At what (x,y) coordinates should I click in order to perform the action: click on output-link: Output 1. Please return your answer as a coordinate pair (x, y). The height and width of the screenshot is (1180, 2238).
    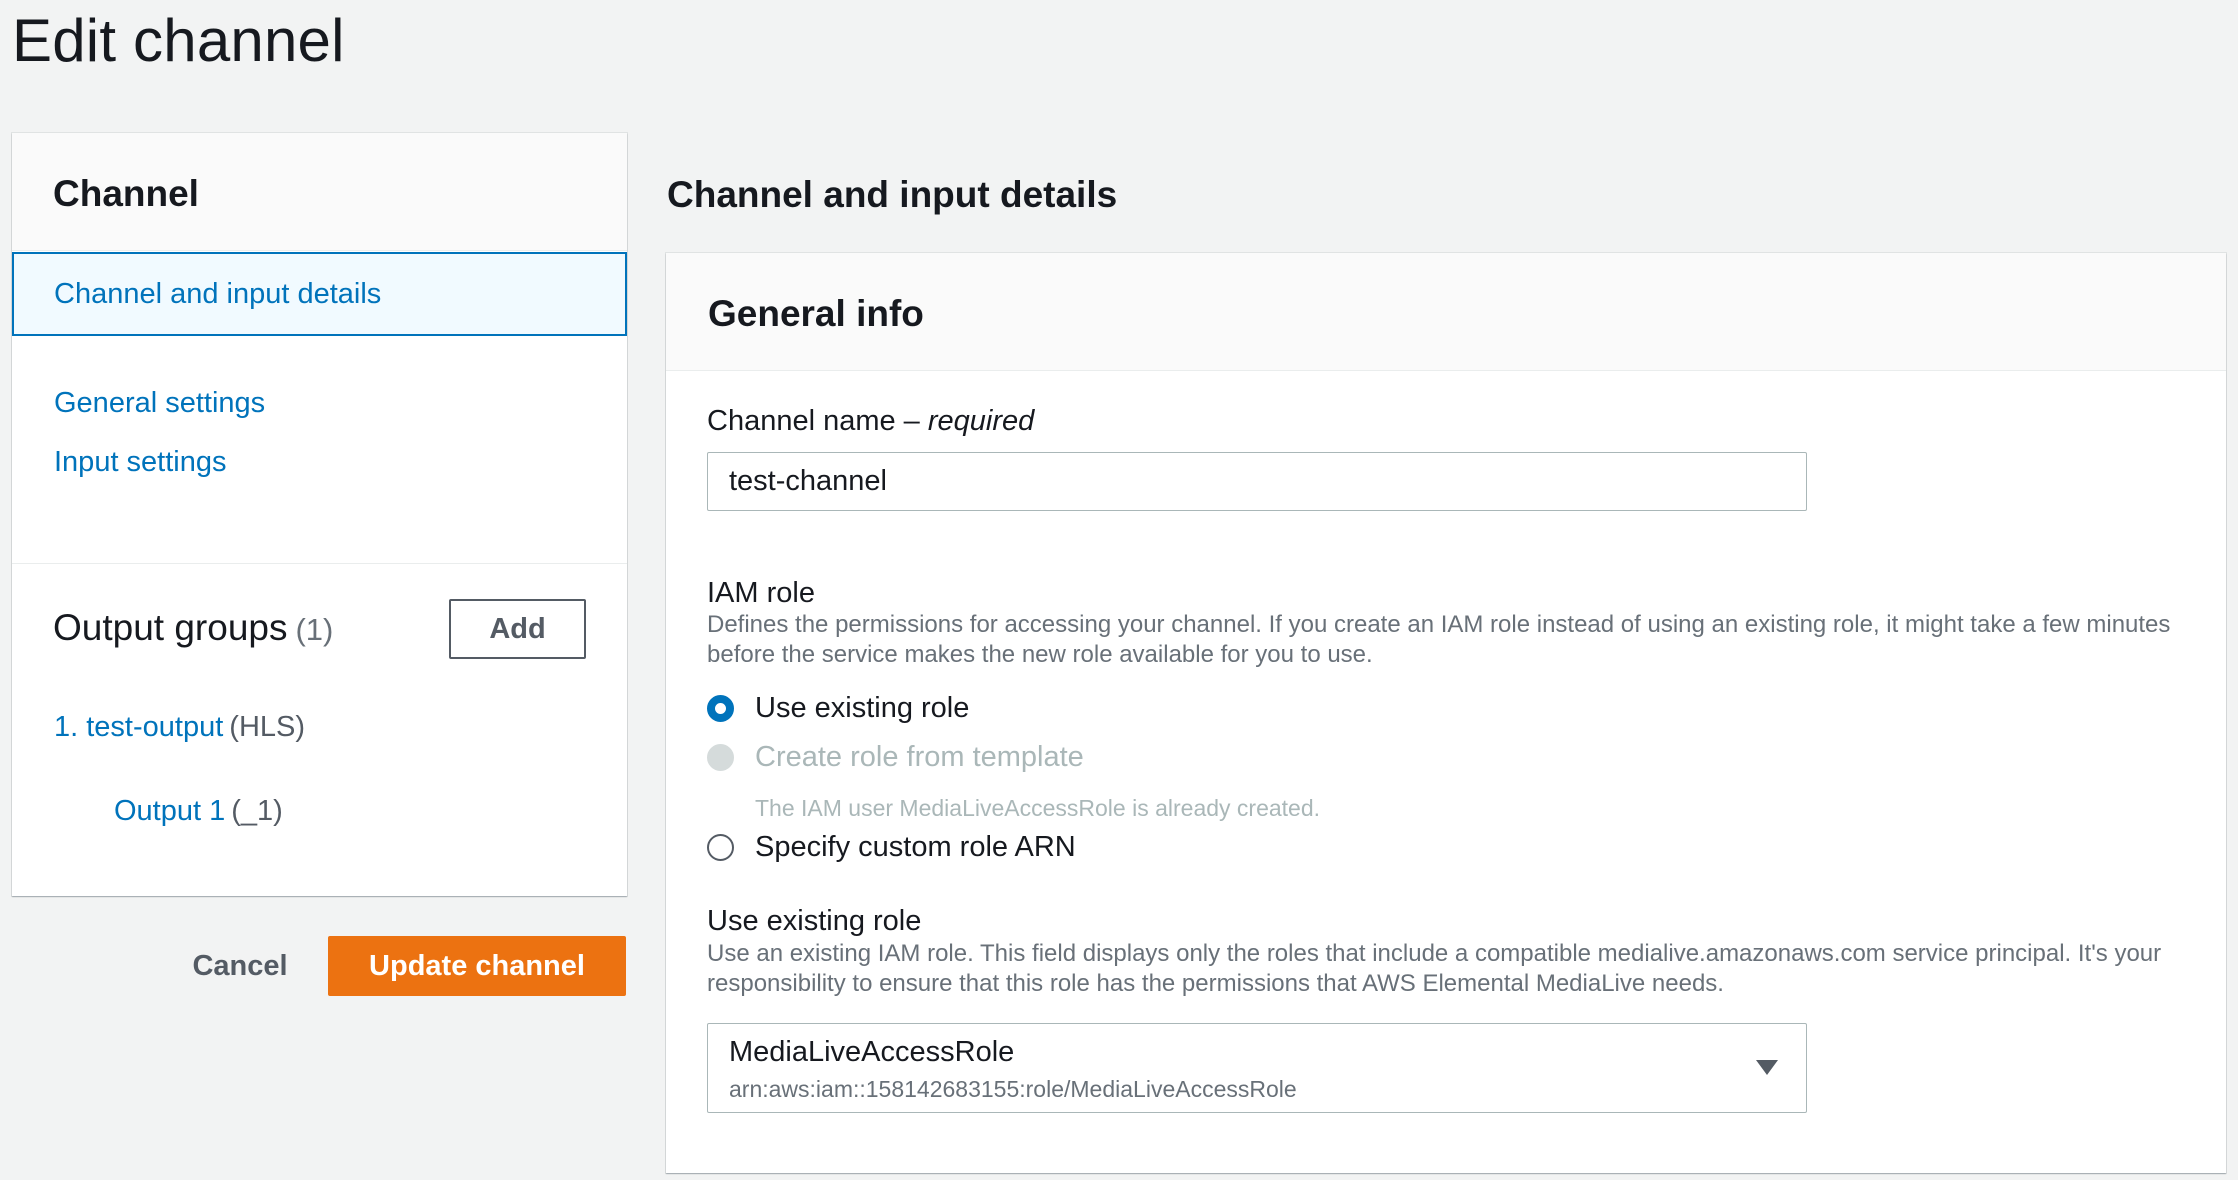
    Looking at the image, I should click on (169, 811).